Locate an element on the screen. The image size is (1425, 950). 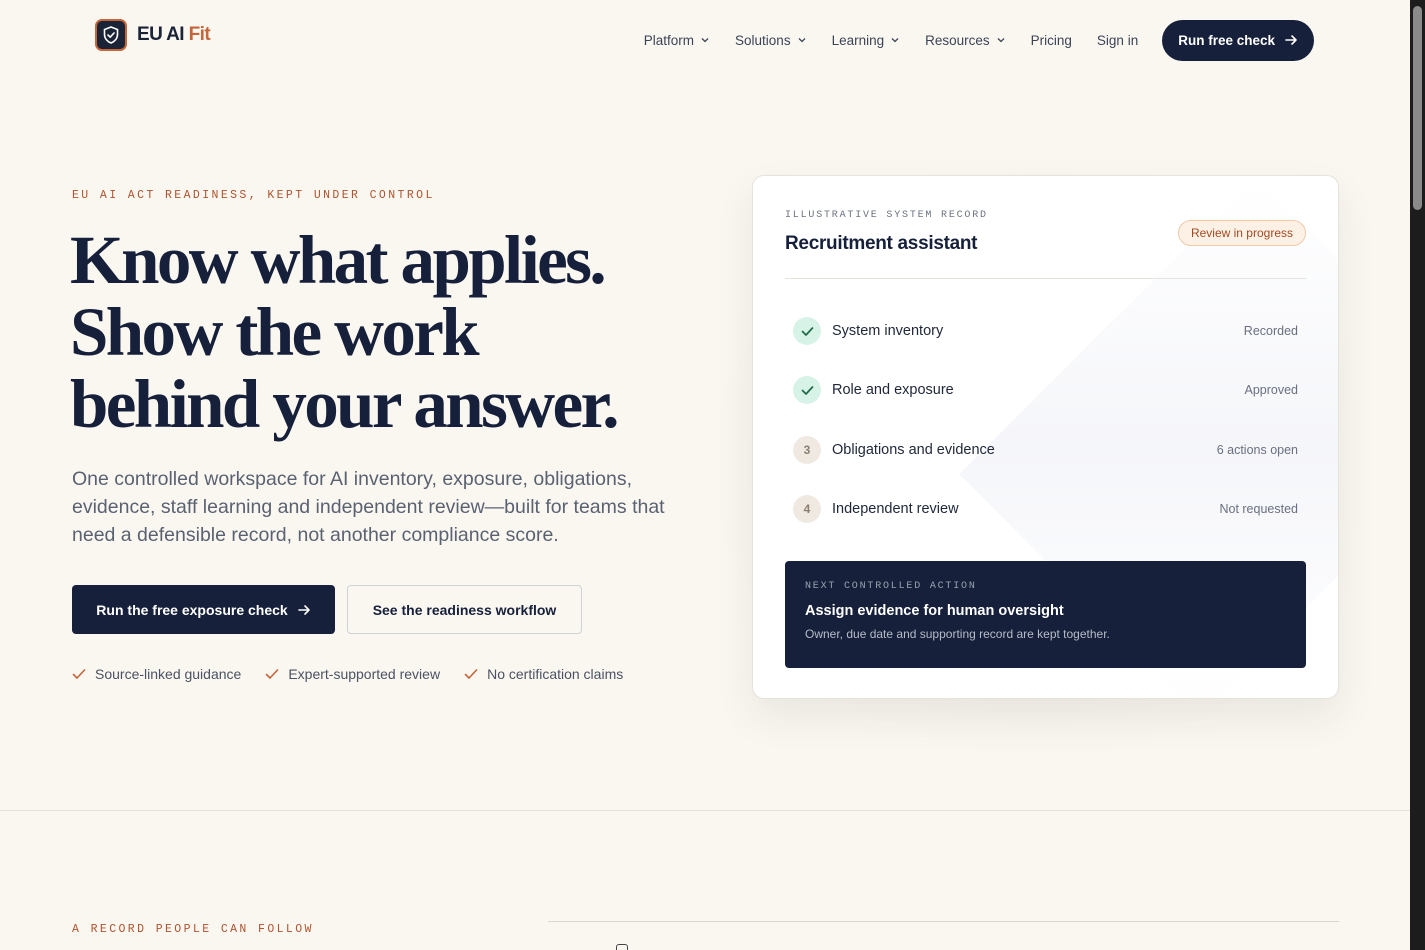
brand-logo: EU AI Fit is located at coordinates (153, 35).